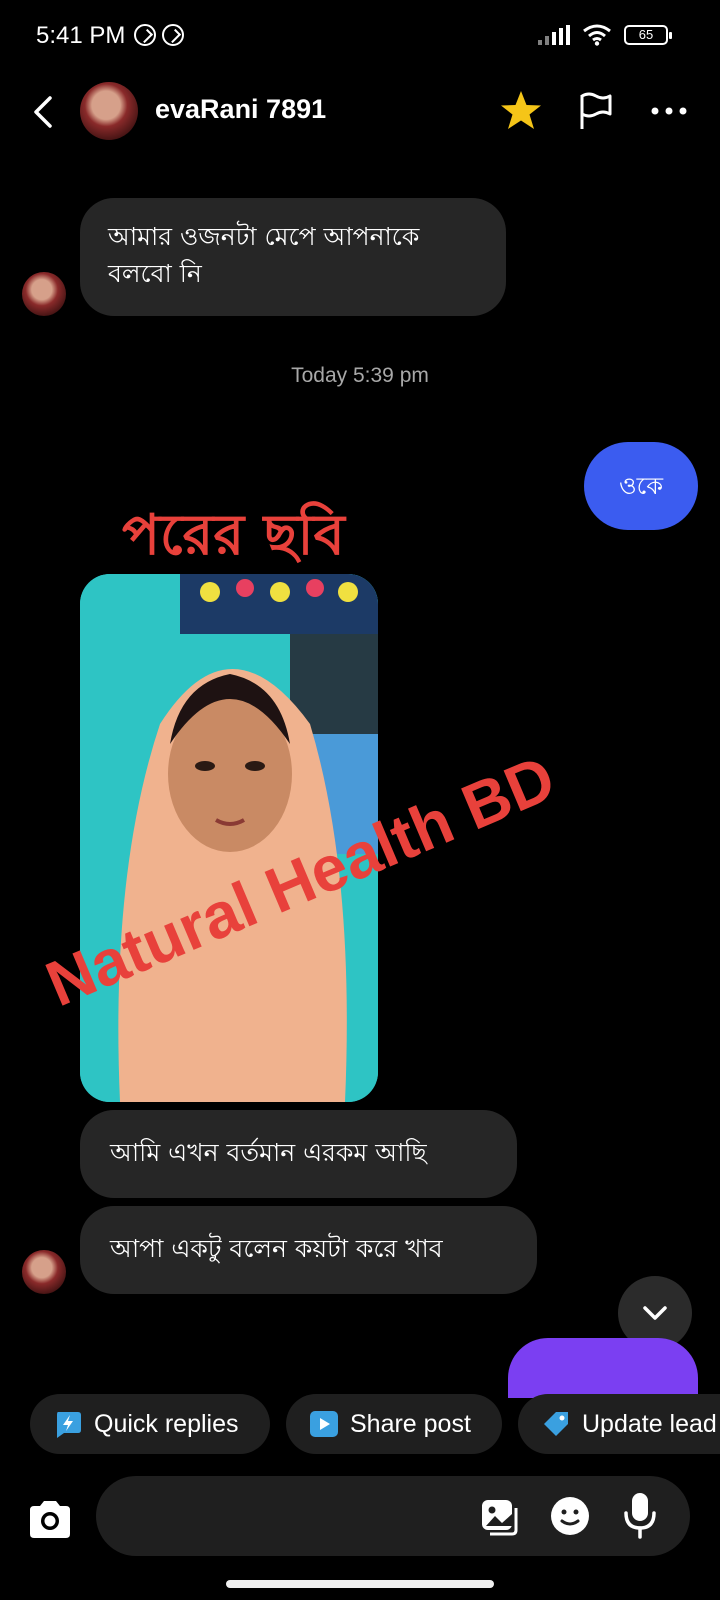  Describe the element at coordinates (69, 1425) in the screenshot. I see `lightning-icon` at that location.